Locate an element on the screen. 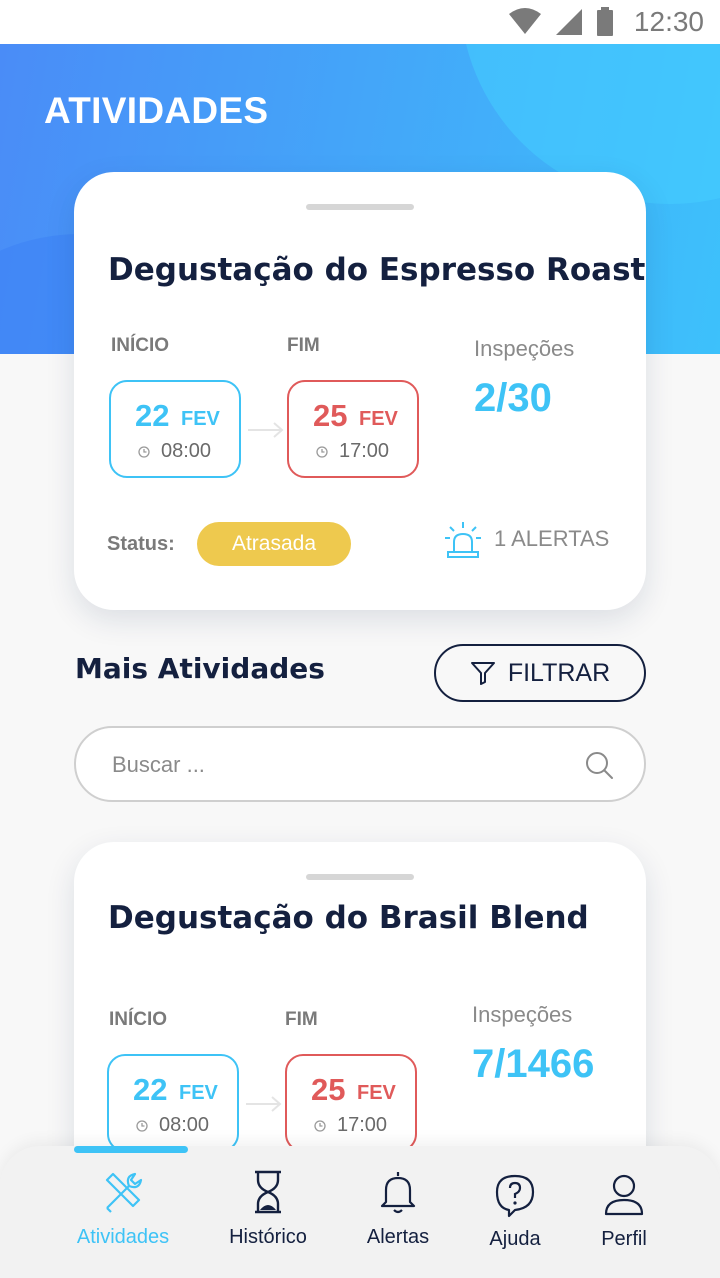 The width and height of the screenshot is (720, 1278). section-title: Mais Atividades is located at coordinates (200, 668).